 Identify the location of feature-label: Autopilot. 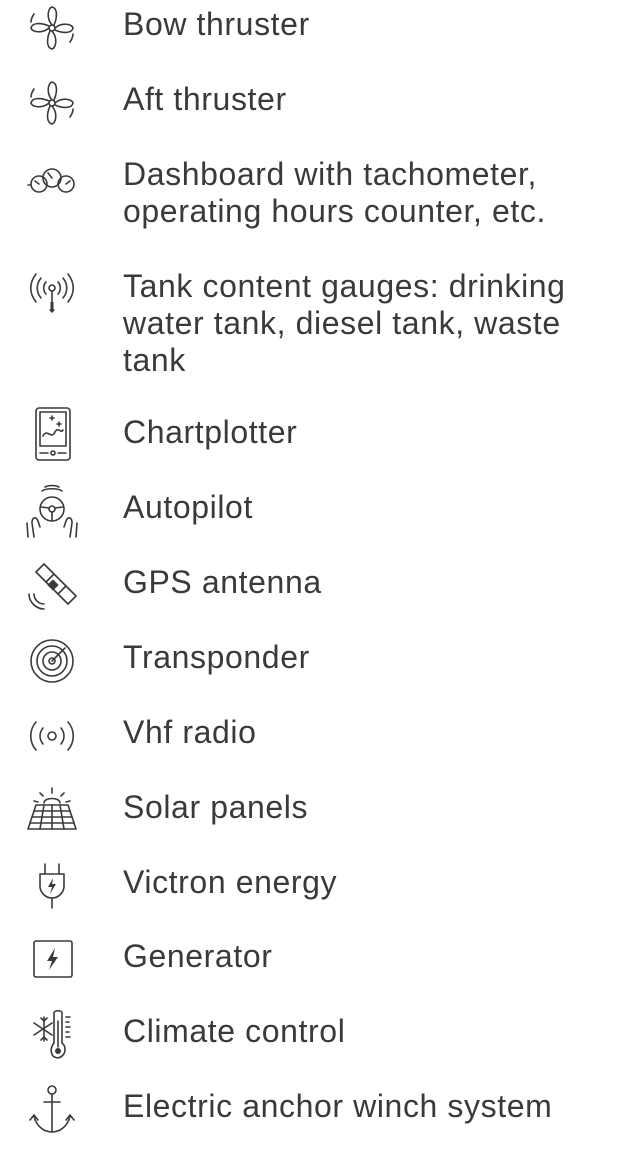
(188, 507).